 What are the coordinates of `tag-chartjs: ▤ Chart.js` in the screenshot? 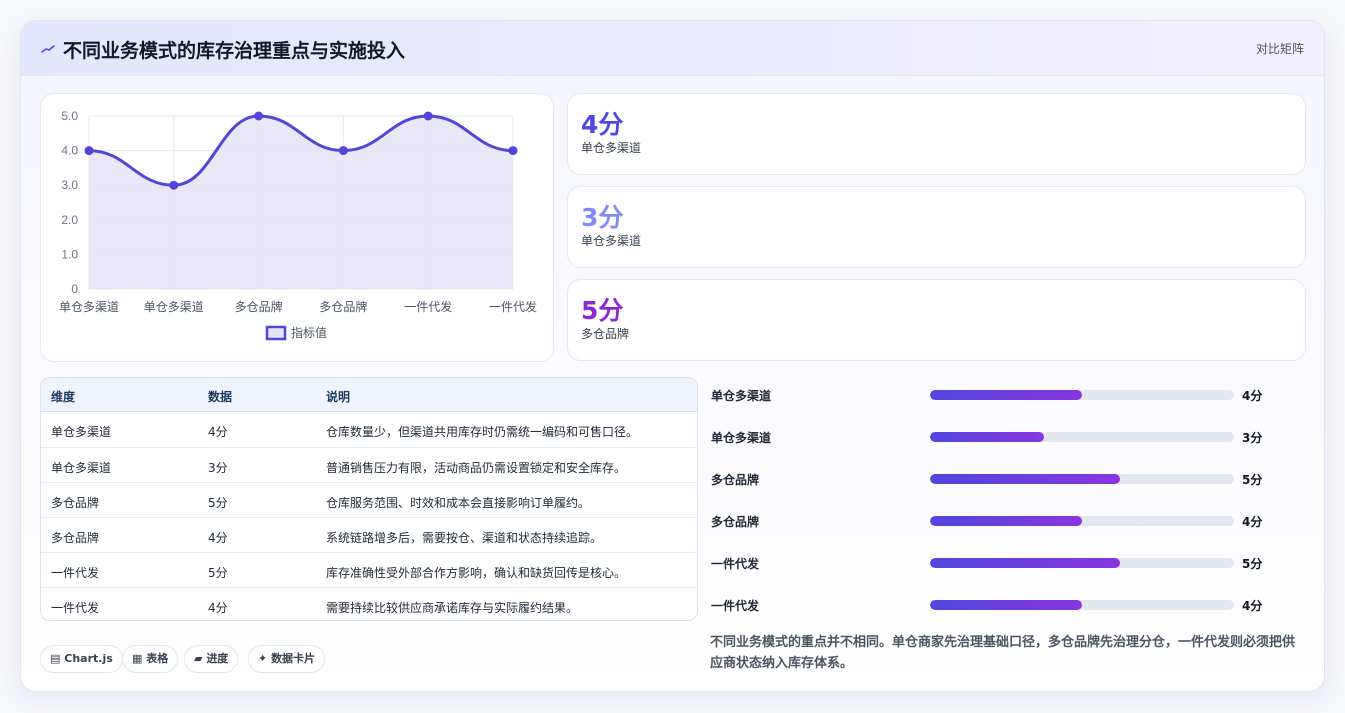 It's located at (81, 659).